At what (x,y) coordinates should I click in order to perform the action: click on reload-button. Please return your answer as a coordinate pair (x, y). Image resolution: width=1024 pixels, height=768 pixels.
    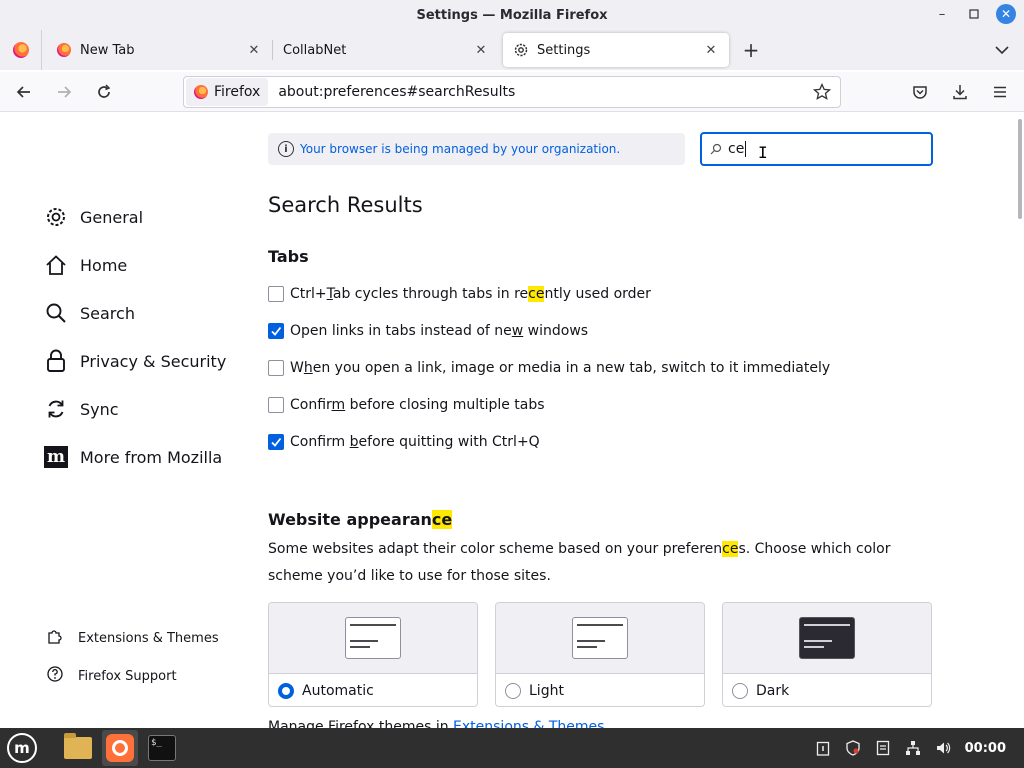
    Looking at the image, I should click on (104, 92).